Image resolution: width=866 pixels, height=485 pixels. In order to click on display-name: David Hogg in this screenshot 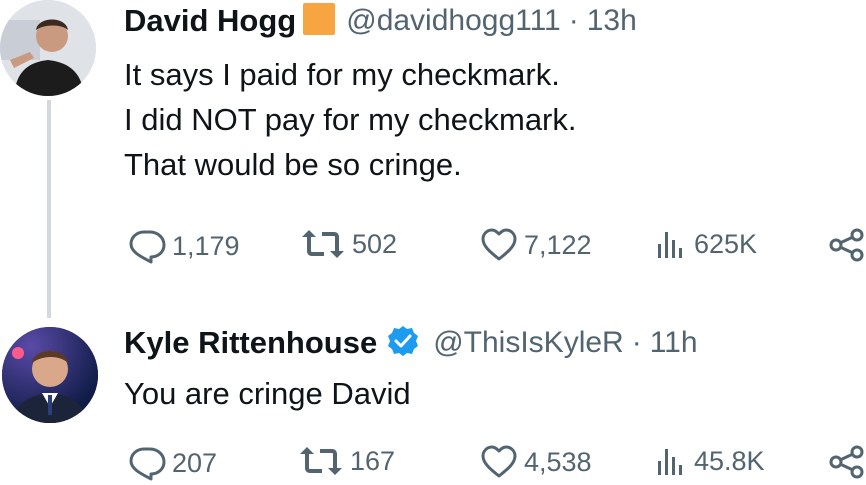, I will do `click(210, 21)`.